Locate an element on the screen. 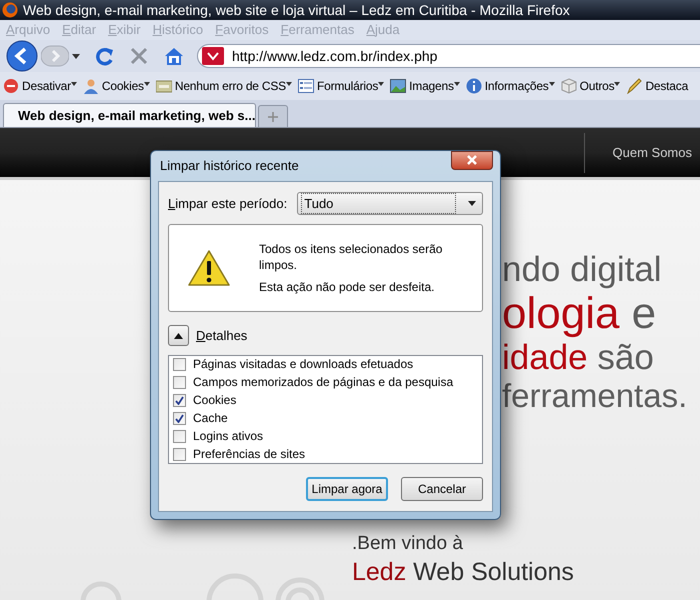 This screenshot has height=600, width=700. hero-text: idade is located at coordinates (545, 358).